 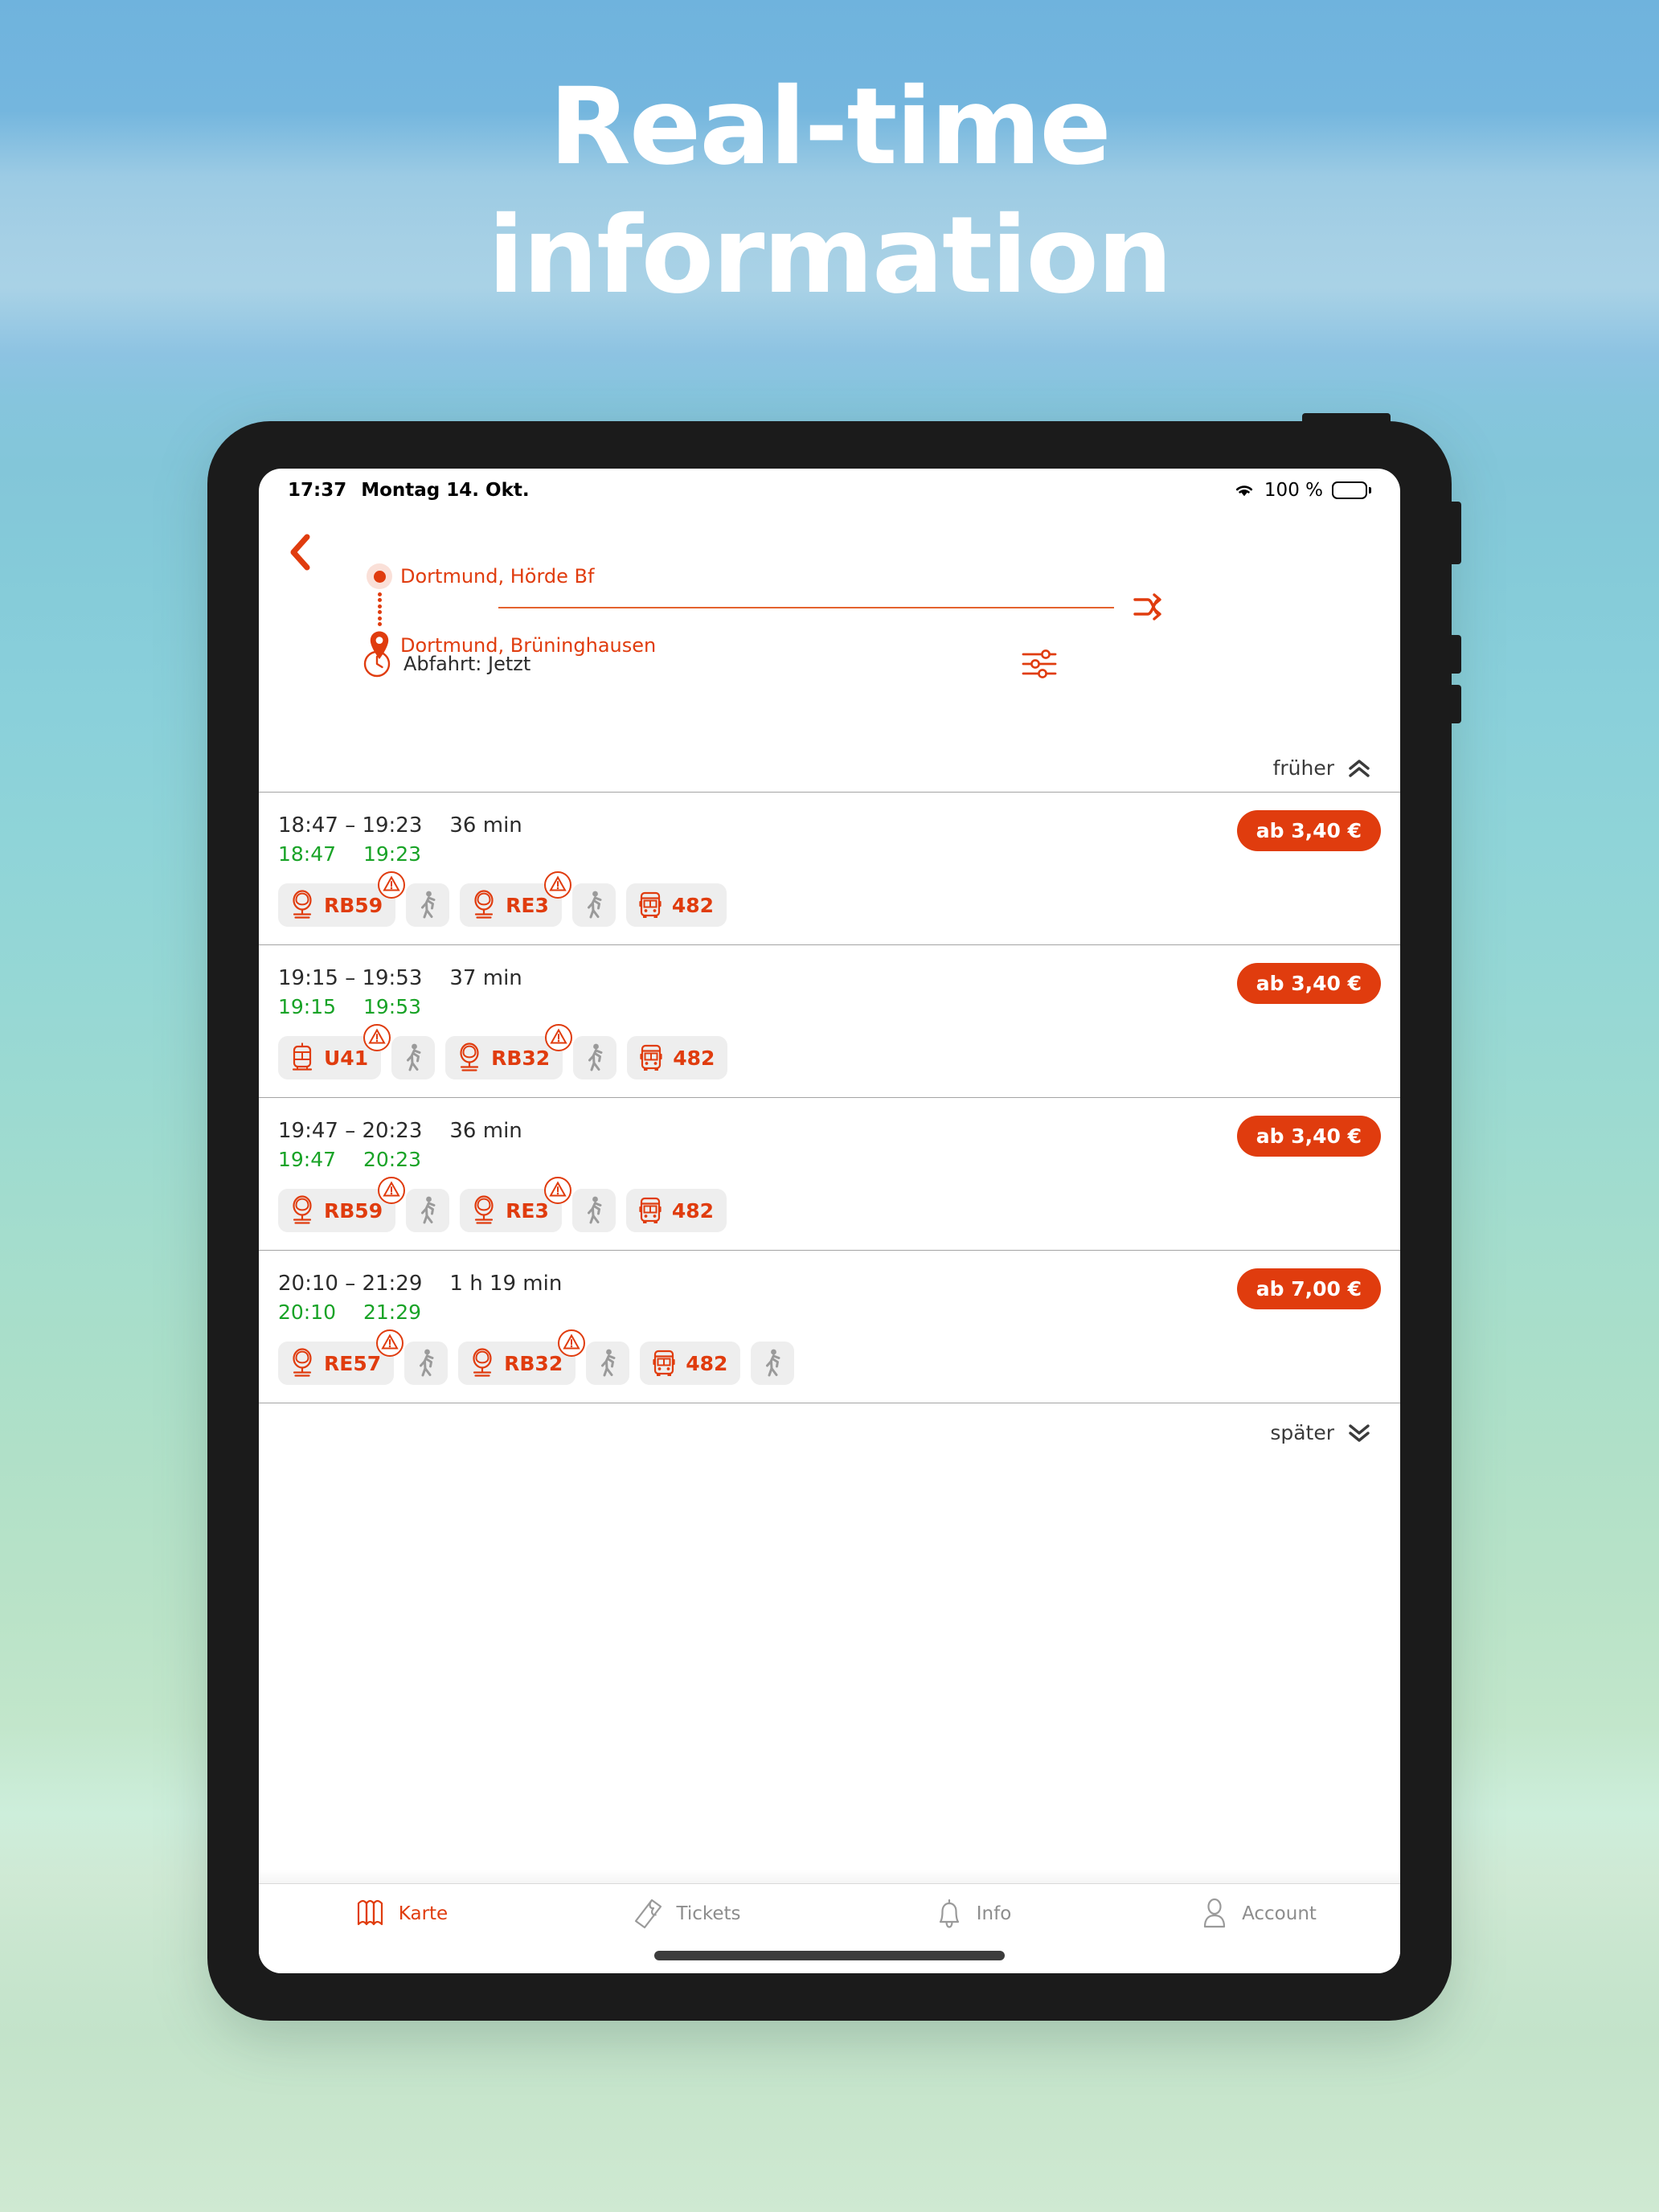 What do you see at coordinates (829, 1284) in the screenshot?
I see `journey-planned-times: 20:10 – 21:29 1 h 19 min` at bounding box center [829, 1284].